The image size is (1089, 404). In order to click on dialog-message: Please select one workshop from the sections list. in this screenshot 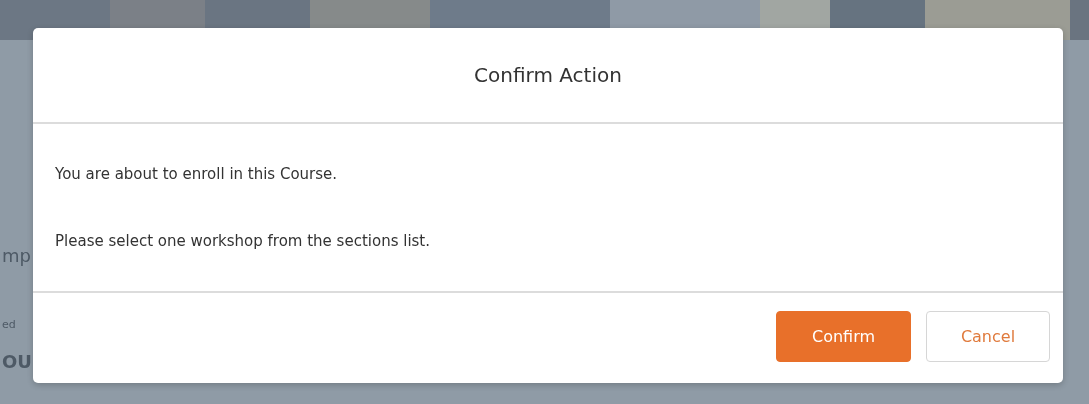, I will do `click(243, 241)`.